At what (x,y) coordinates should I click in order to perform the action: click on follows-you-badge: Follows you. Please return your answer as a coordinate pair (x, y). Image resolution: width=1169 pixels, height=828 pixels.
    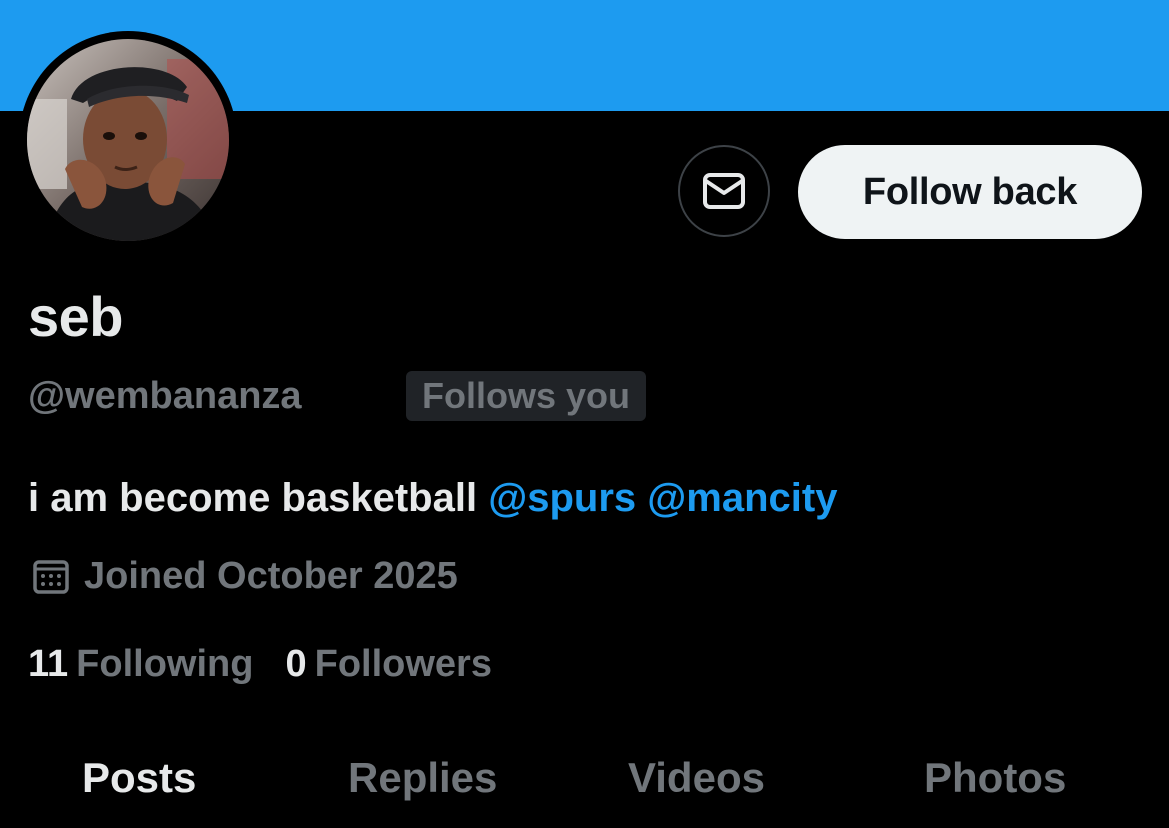
    Looking at the image, I should click on (526, 396).